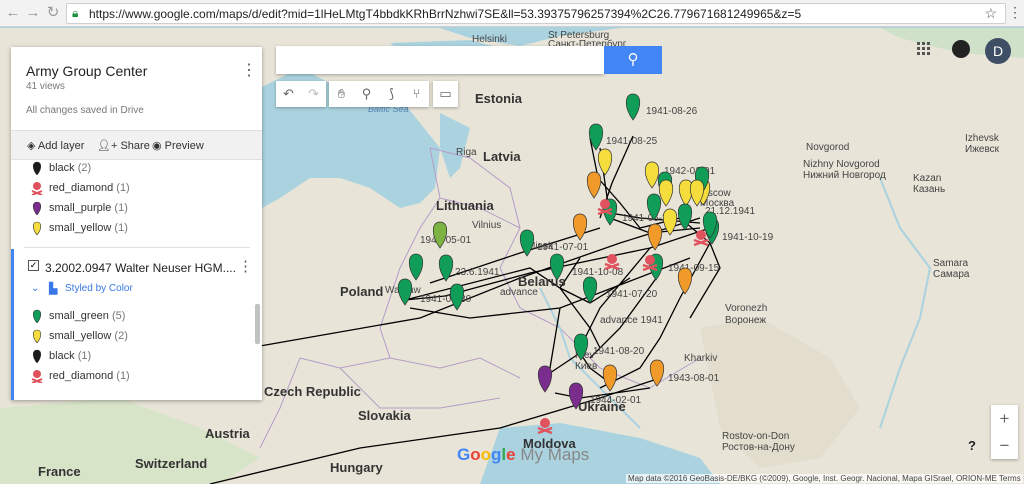 This screenshot has height=484, width=1024. Describe the element at coordinates (950, 263) in the screenshot. I see `city-label: Samara` at that location.